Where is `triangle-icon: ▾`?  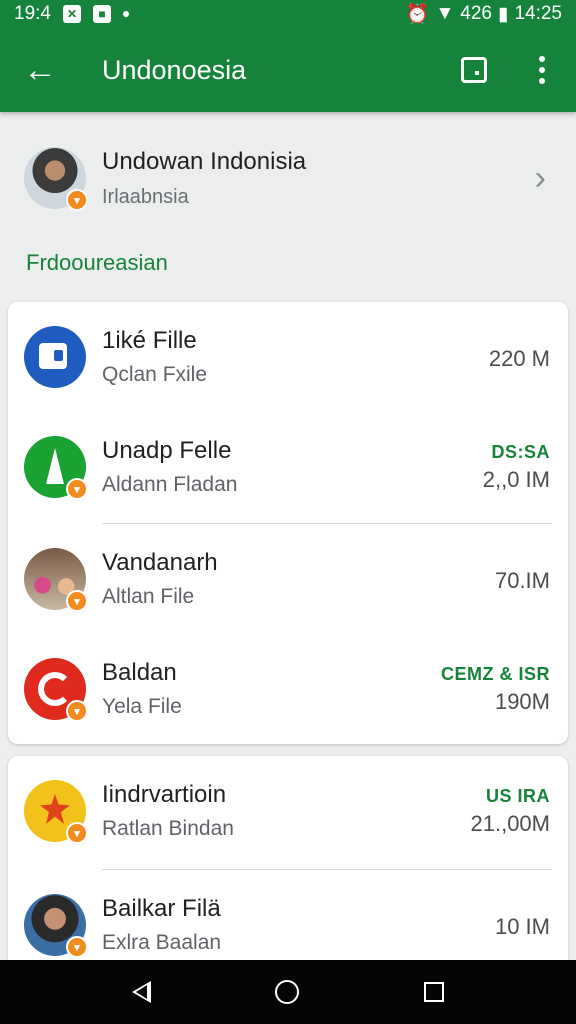 triangle-icon: ▾ is located at coordinates (56, 468).